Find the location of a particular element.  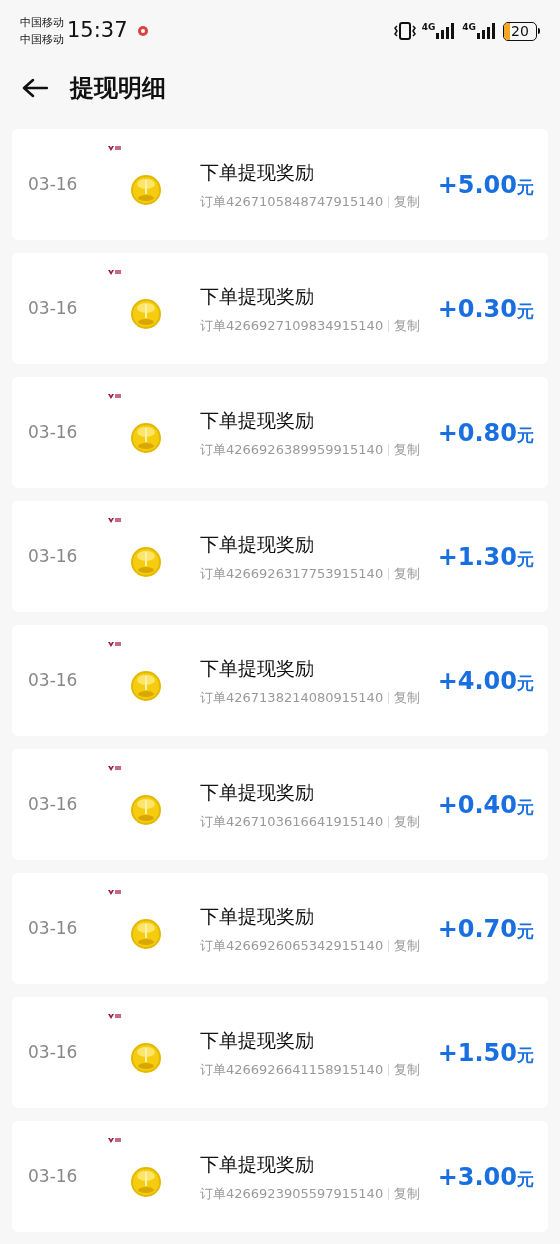

battery-fill is located at coordinates (507, 31).